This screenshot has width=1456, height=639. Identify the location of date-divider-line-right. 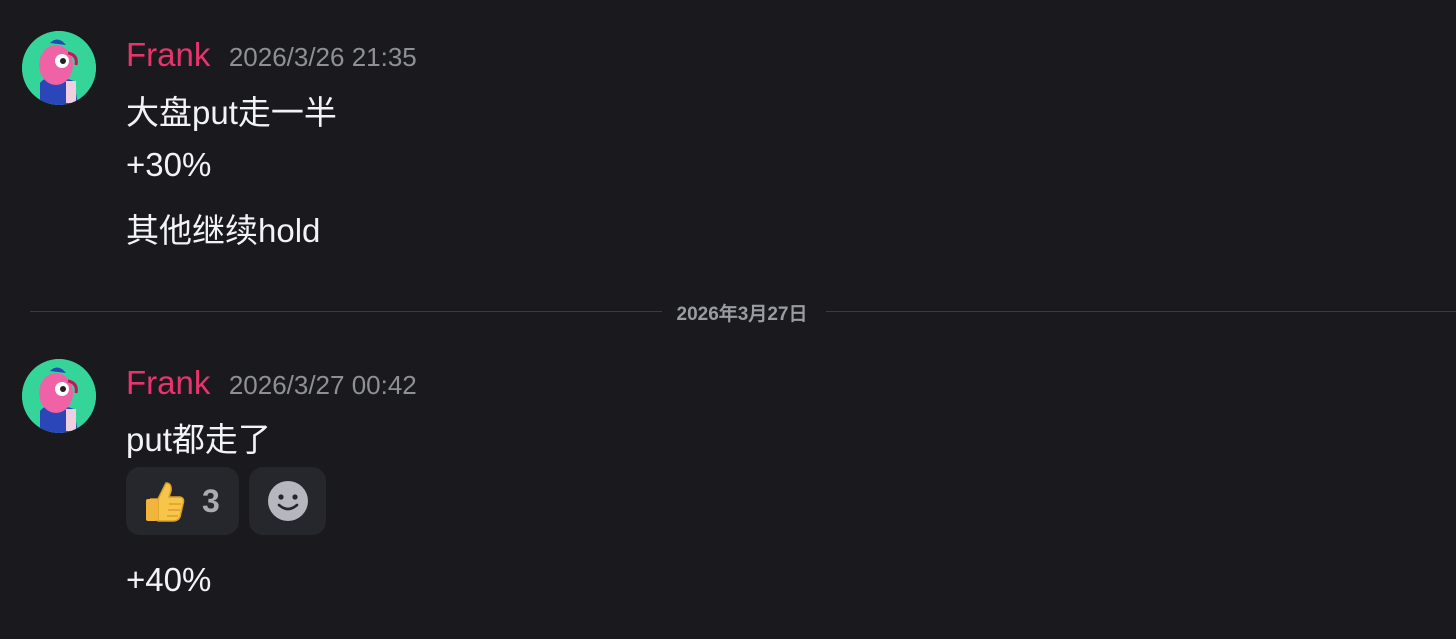
(1141, 311).